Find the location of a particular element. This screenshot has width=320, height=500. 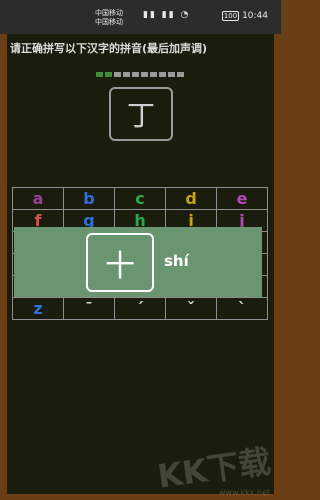

keyboard-row: abcde is located at coordinates (140, 198).